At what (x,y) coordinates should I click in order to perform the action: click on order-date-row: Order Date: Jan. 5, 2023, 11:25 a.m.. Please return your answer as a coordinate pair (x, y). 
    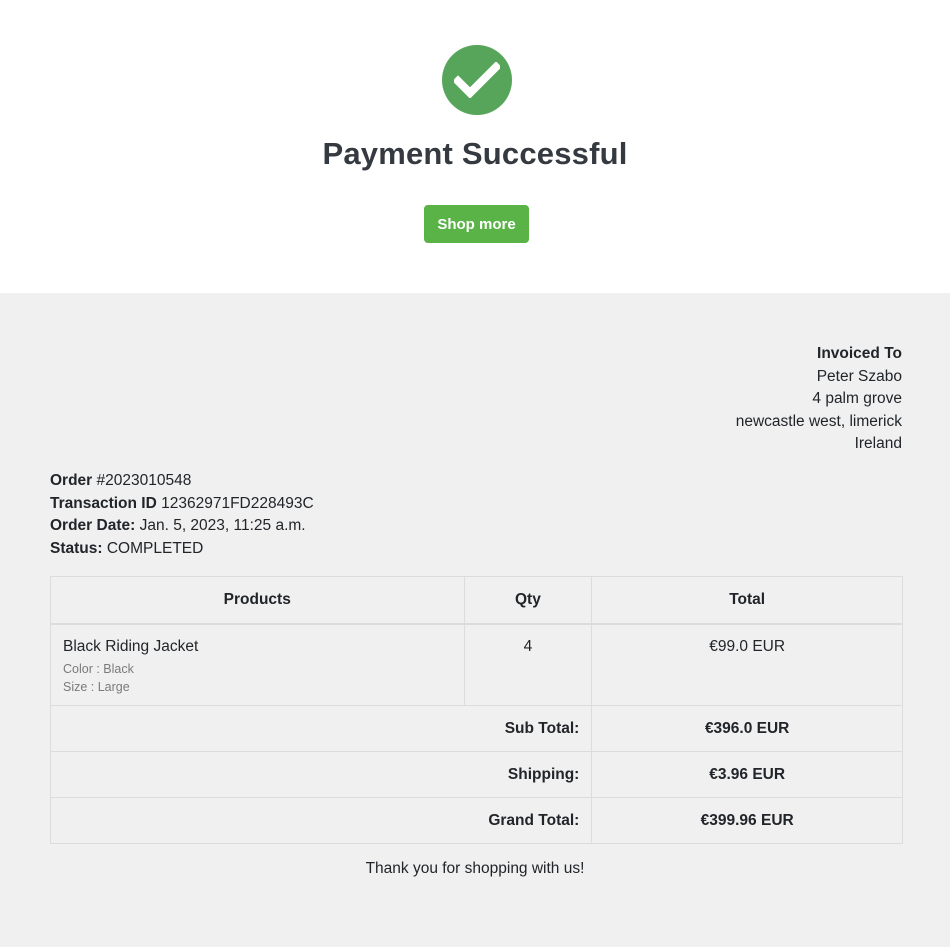
    Looking at the image, I should click on (182, 526).